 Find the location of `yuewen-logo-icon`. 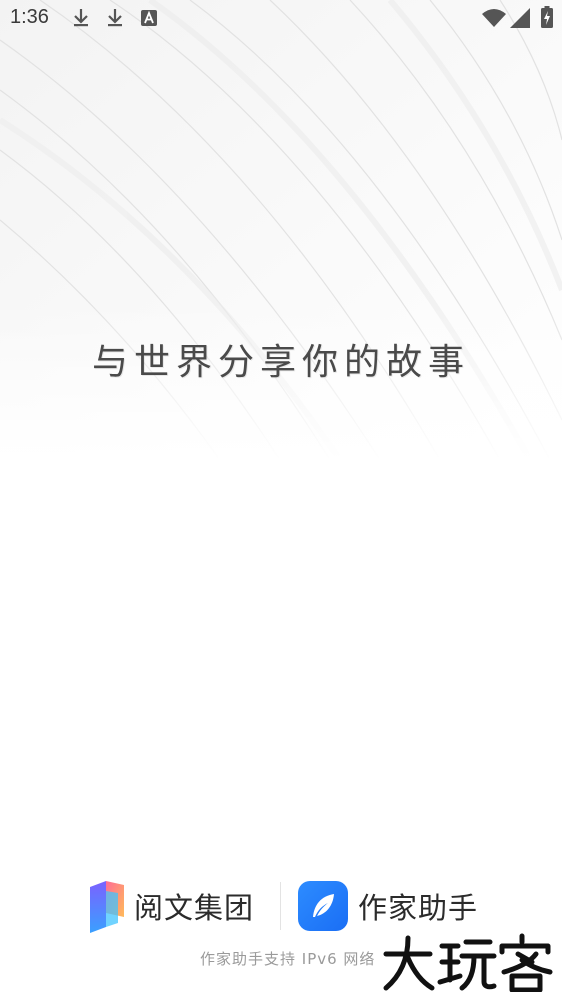

yuewen-logo-icon is located at coordinates (107, 907).